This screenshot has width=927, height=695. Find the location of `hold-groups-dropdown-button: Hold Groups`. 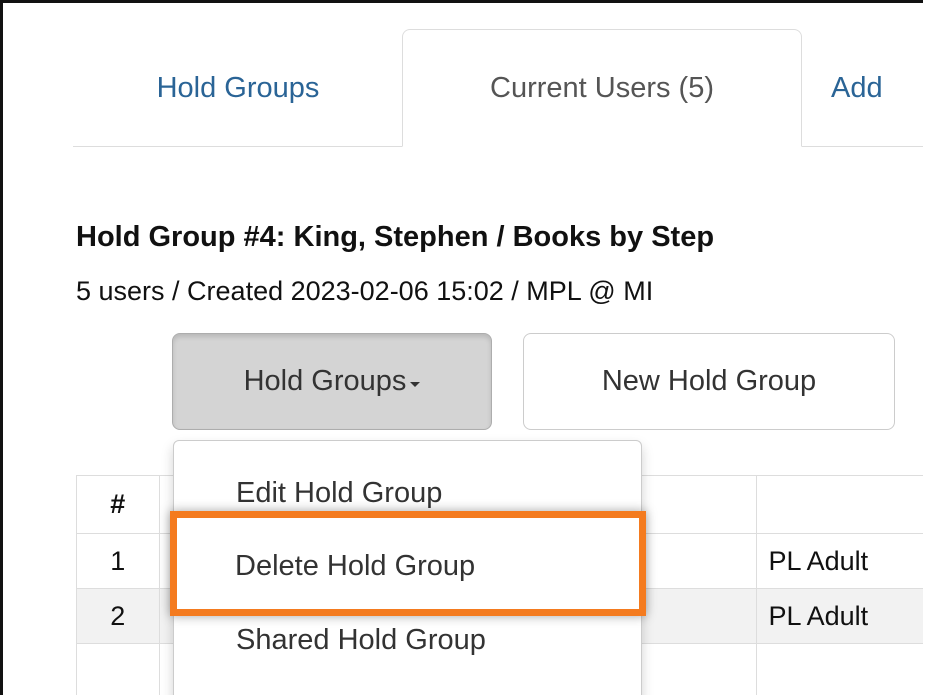

hold-groups-dropdown-button: Hold Groups is located at coordinates (332, 381).